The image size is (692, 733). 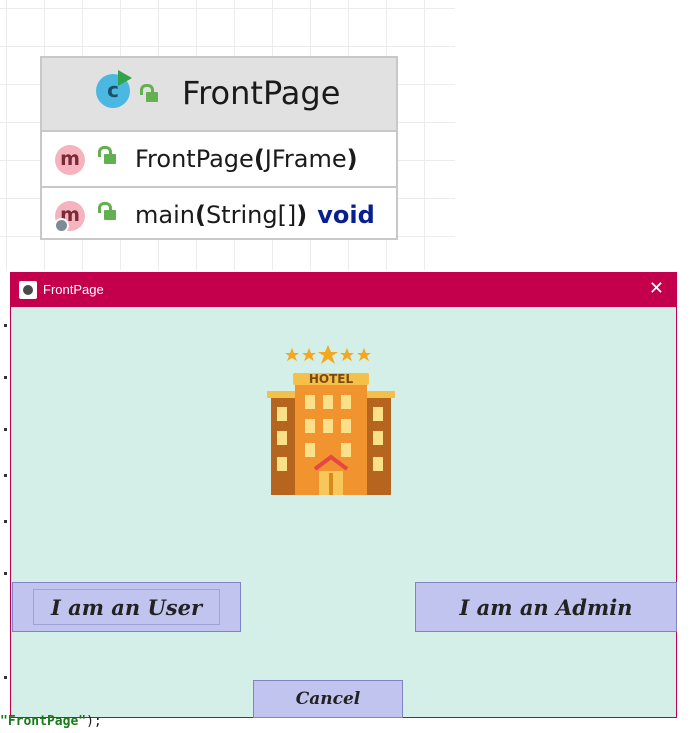 I want to click on window-titlebar: FrontPage ✕, so click(x=343, y=290).